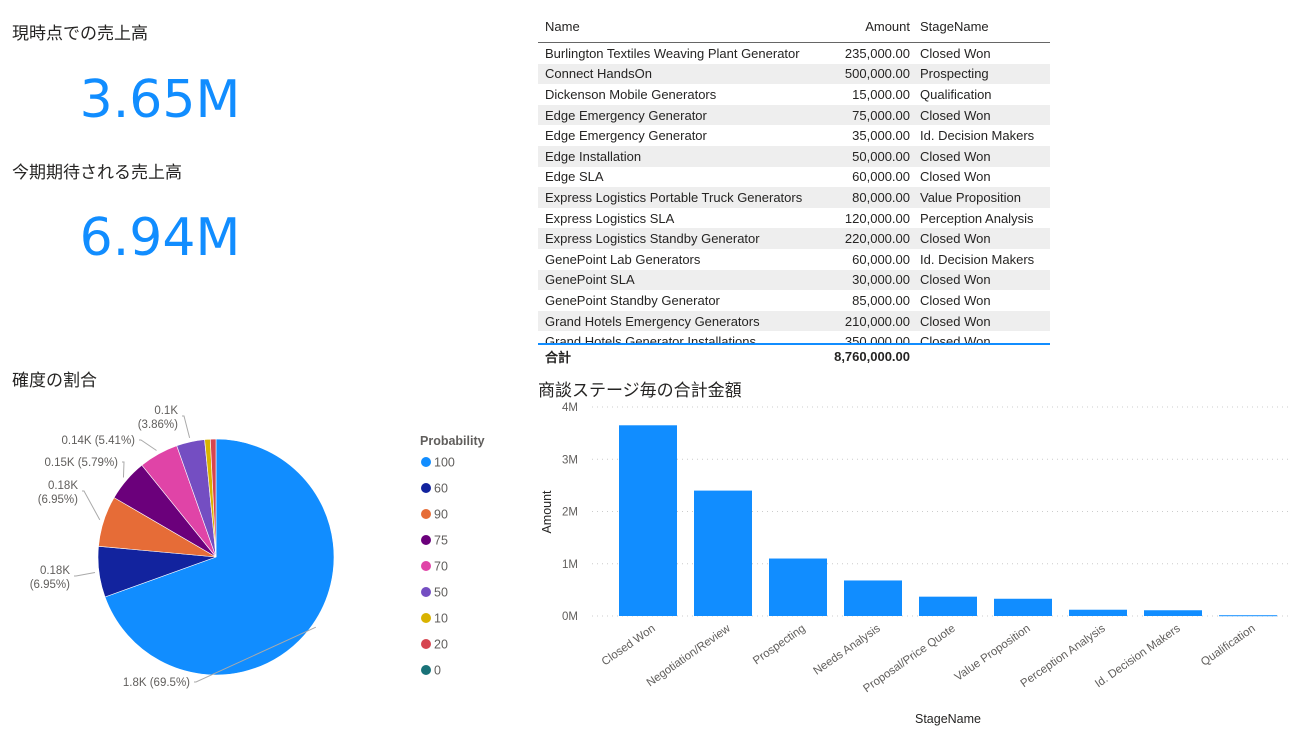 The height and width of the screenshot is (732, 1290). What do you see at coordinates (1098, 612) in the screenshot?
I see `bar-perception-analysis` at bounding box center [1098, 612].